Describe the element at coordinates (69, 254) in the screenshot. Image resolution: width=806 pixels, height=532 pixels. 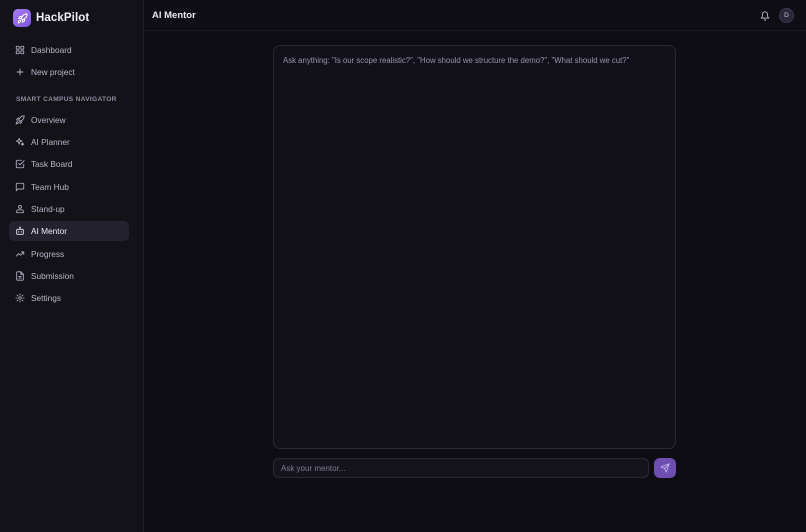
I see `sidebar-item-progress: Progress` at that location.